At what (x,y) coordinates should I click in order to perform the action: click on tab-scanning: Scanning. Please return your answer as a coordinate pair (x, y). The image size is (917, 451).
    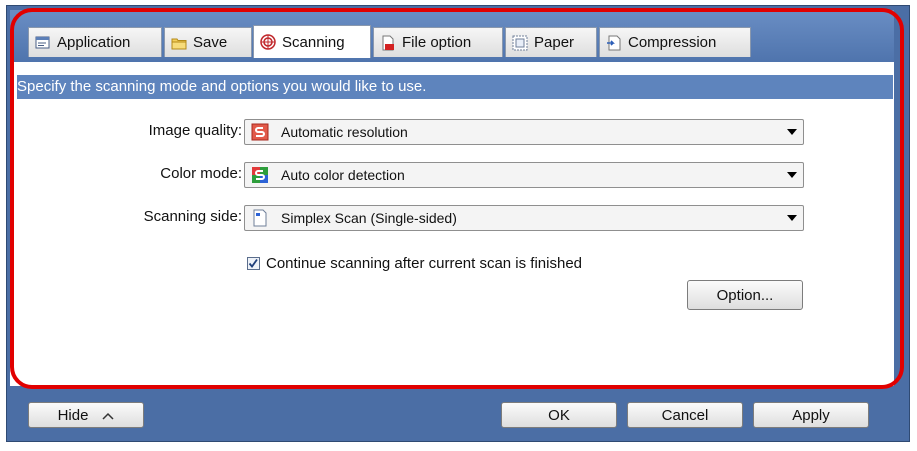
    Looking at the image, I should click on (312, 41).